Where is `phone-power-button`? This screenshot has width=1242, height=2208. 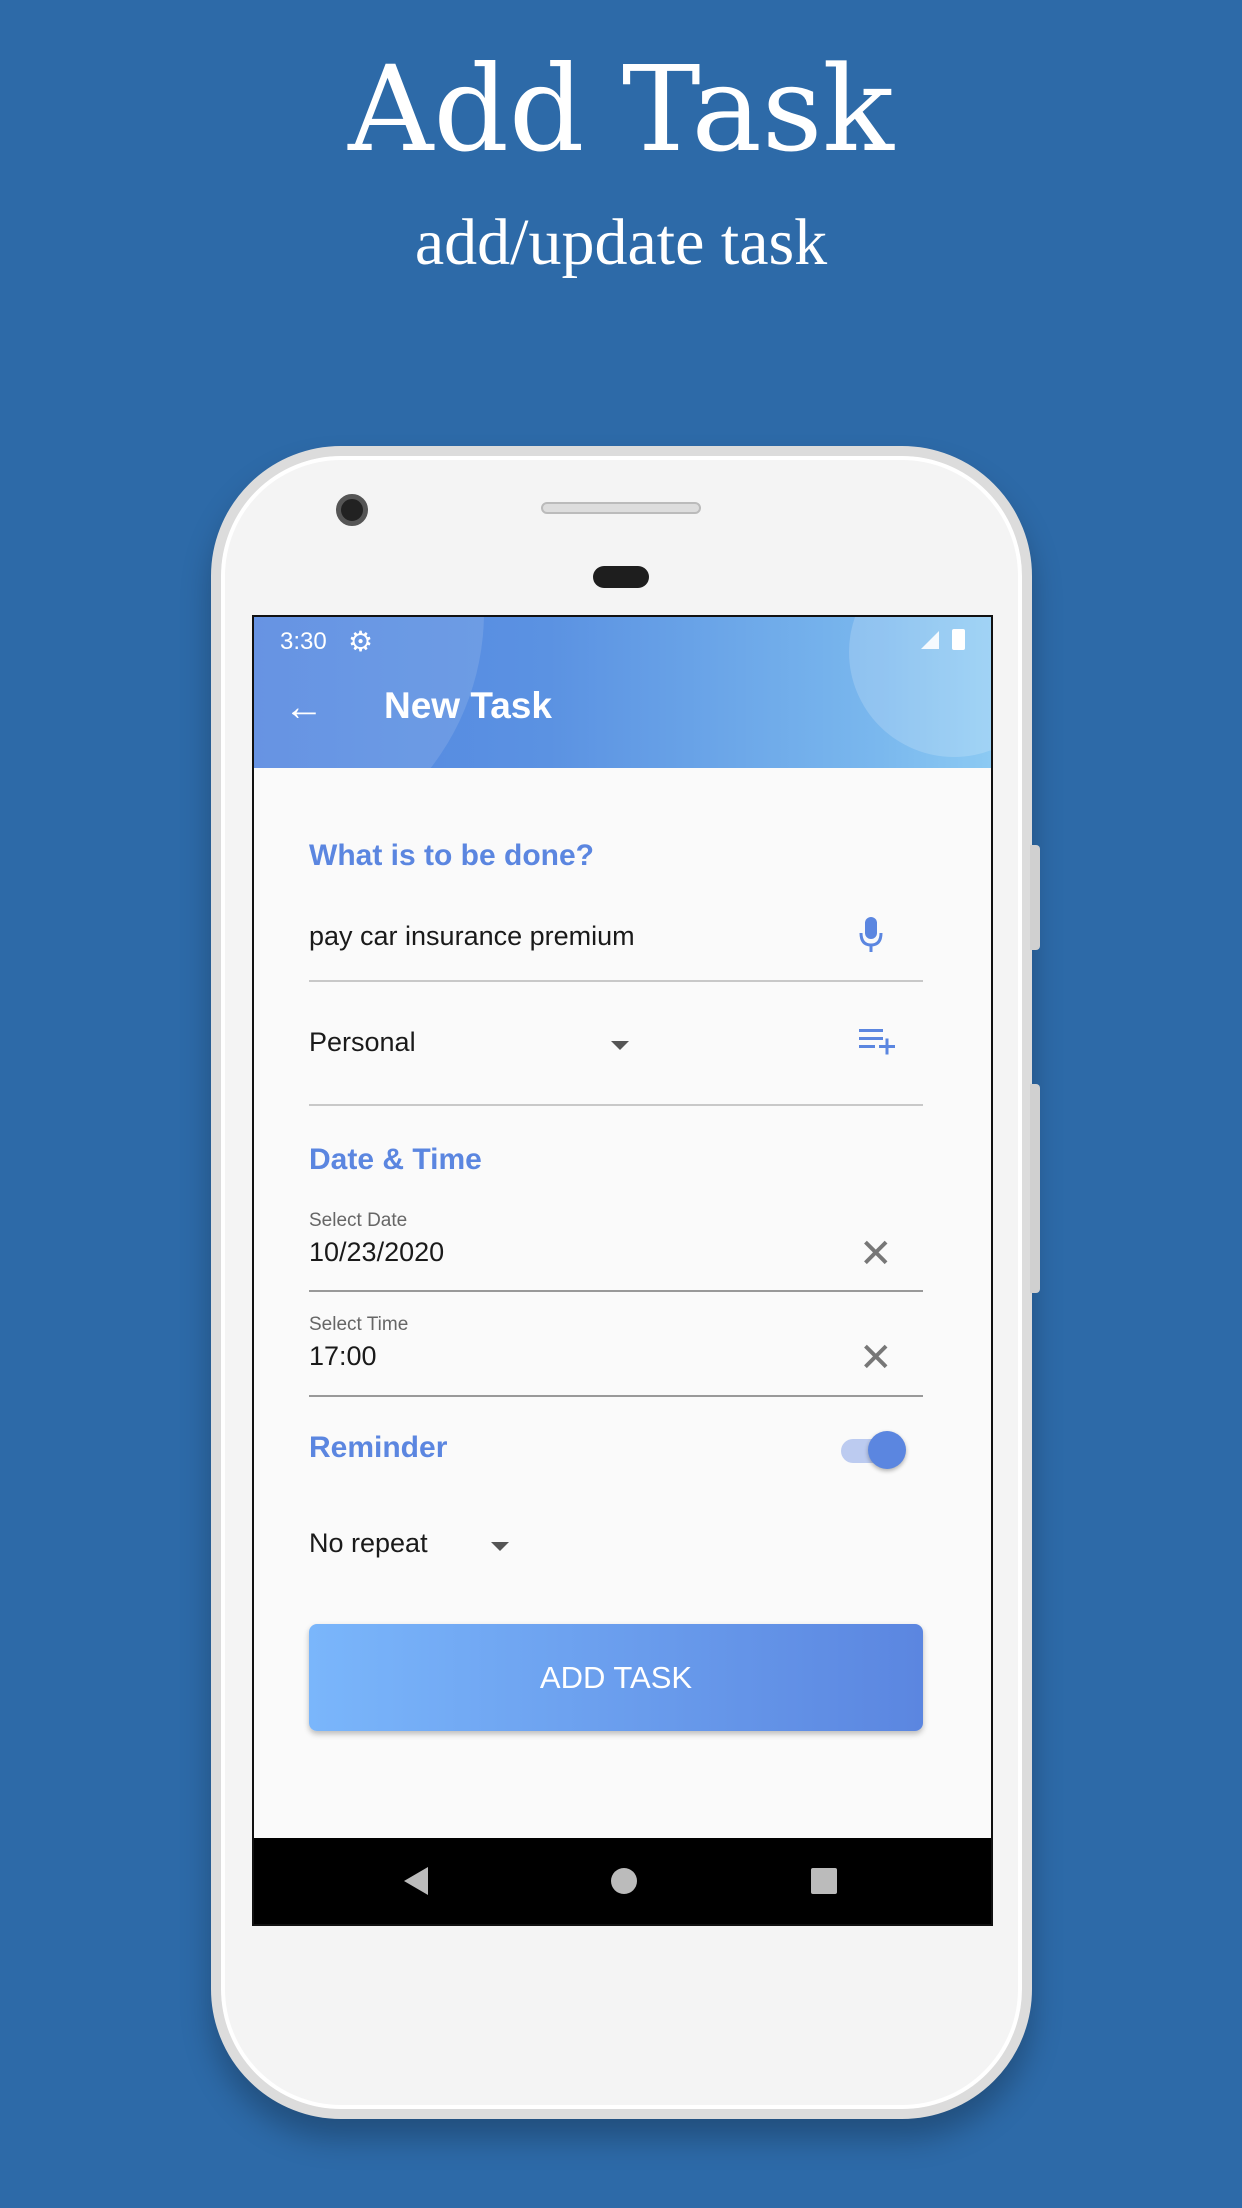
phone-power-button is located at coordinates (1035, 897).